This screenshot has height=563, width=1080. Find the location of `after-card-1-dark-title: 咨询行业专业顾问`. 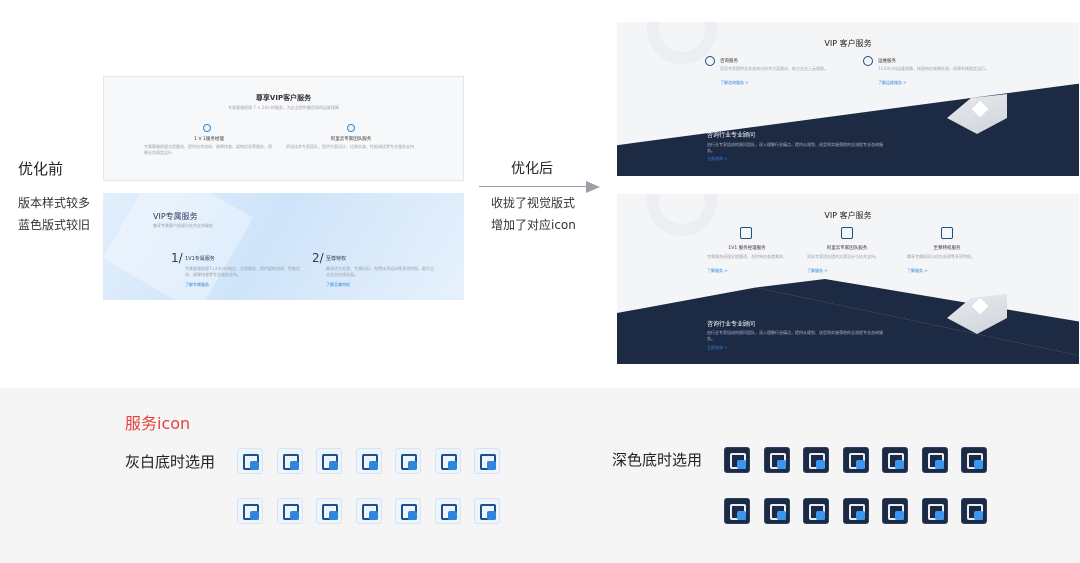

after-card-1-dark-title: 咨询行业专业顾问 is located at coordinates (731, 135).